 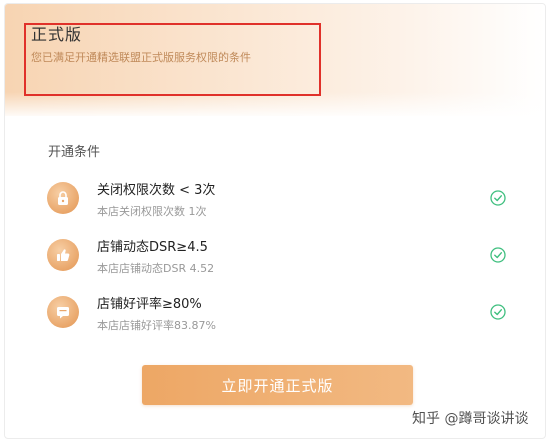 I want to click on condition-title: 店铺好评率≥80%, so click(x=149, y=304).